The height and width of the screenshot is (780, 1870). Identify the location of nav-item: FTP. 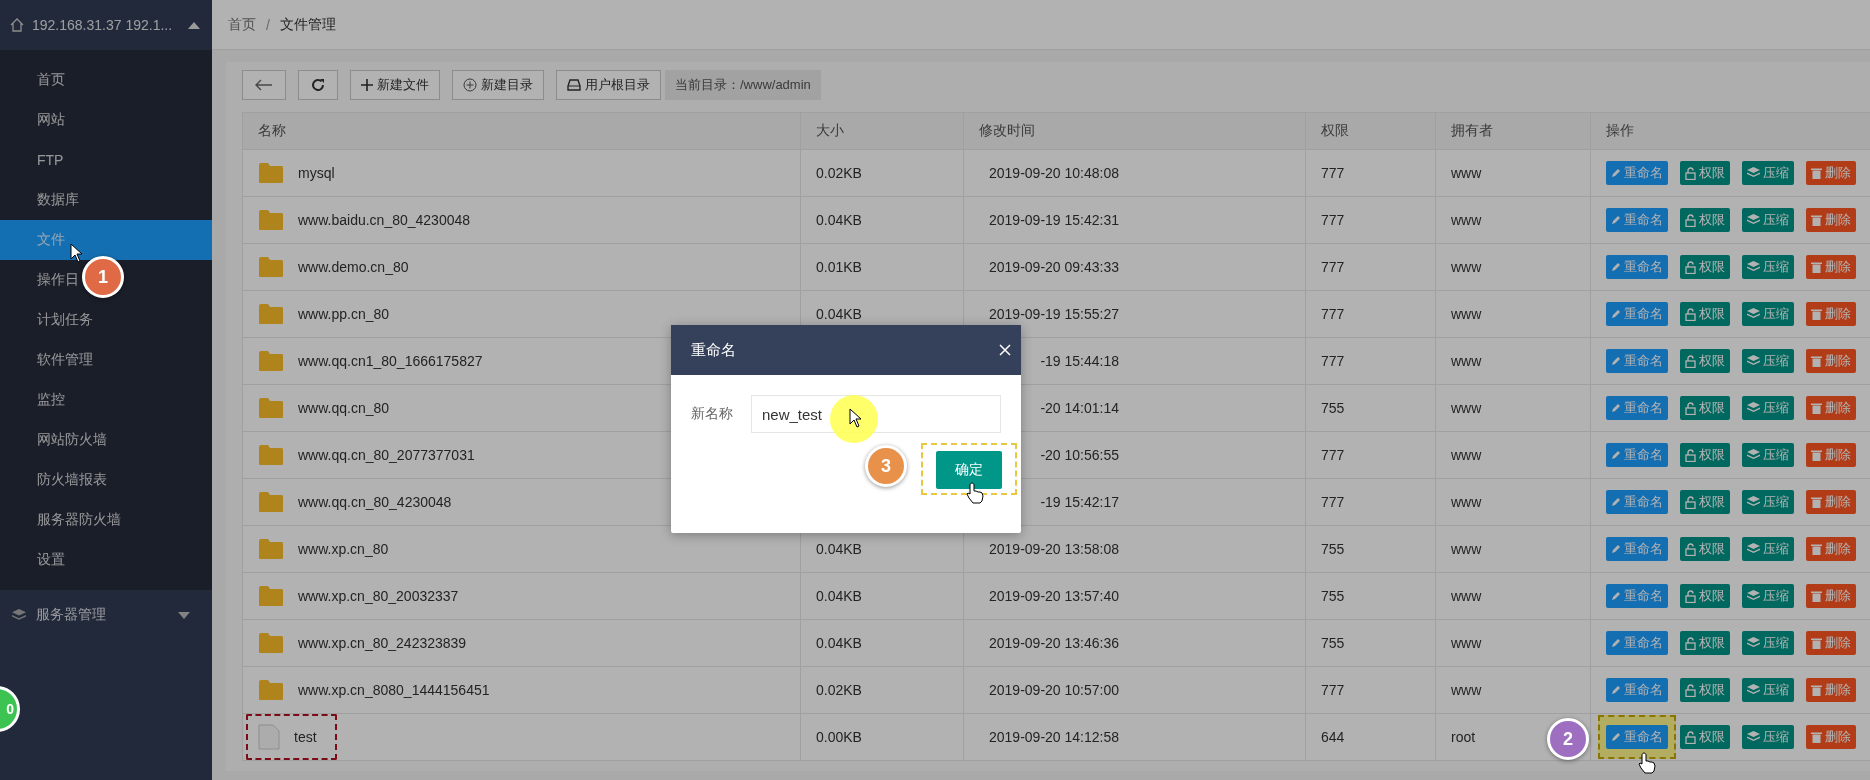
(50, 160).